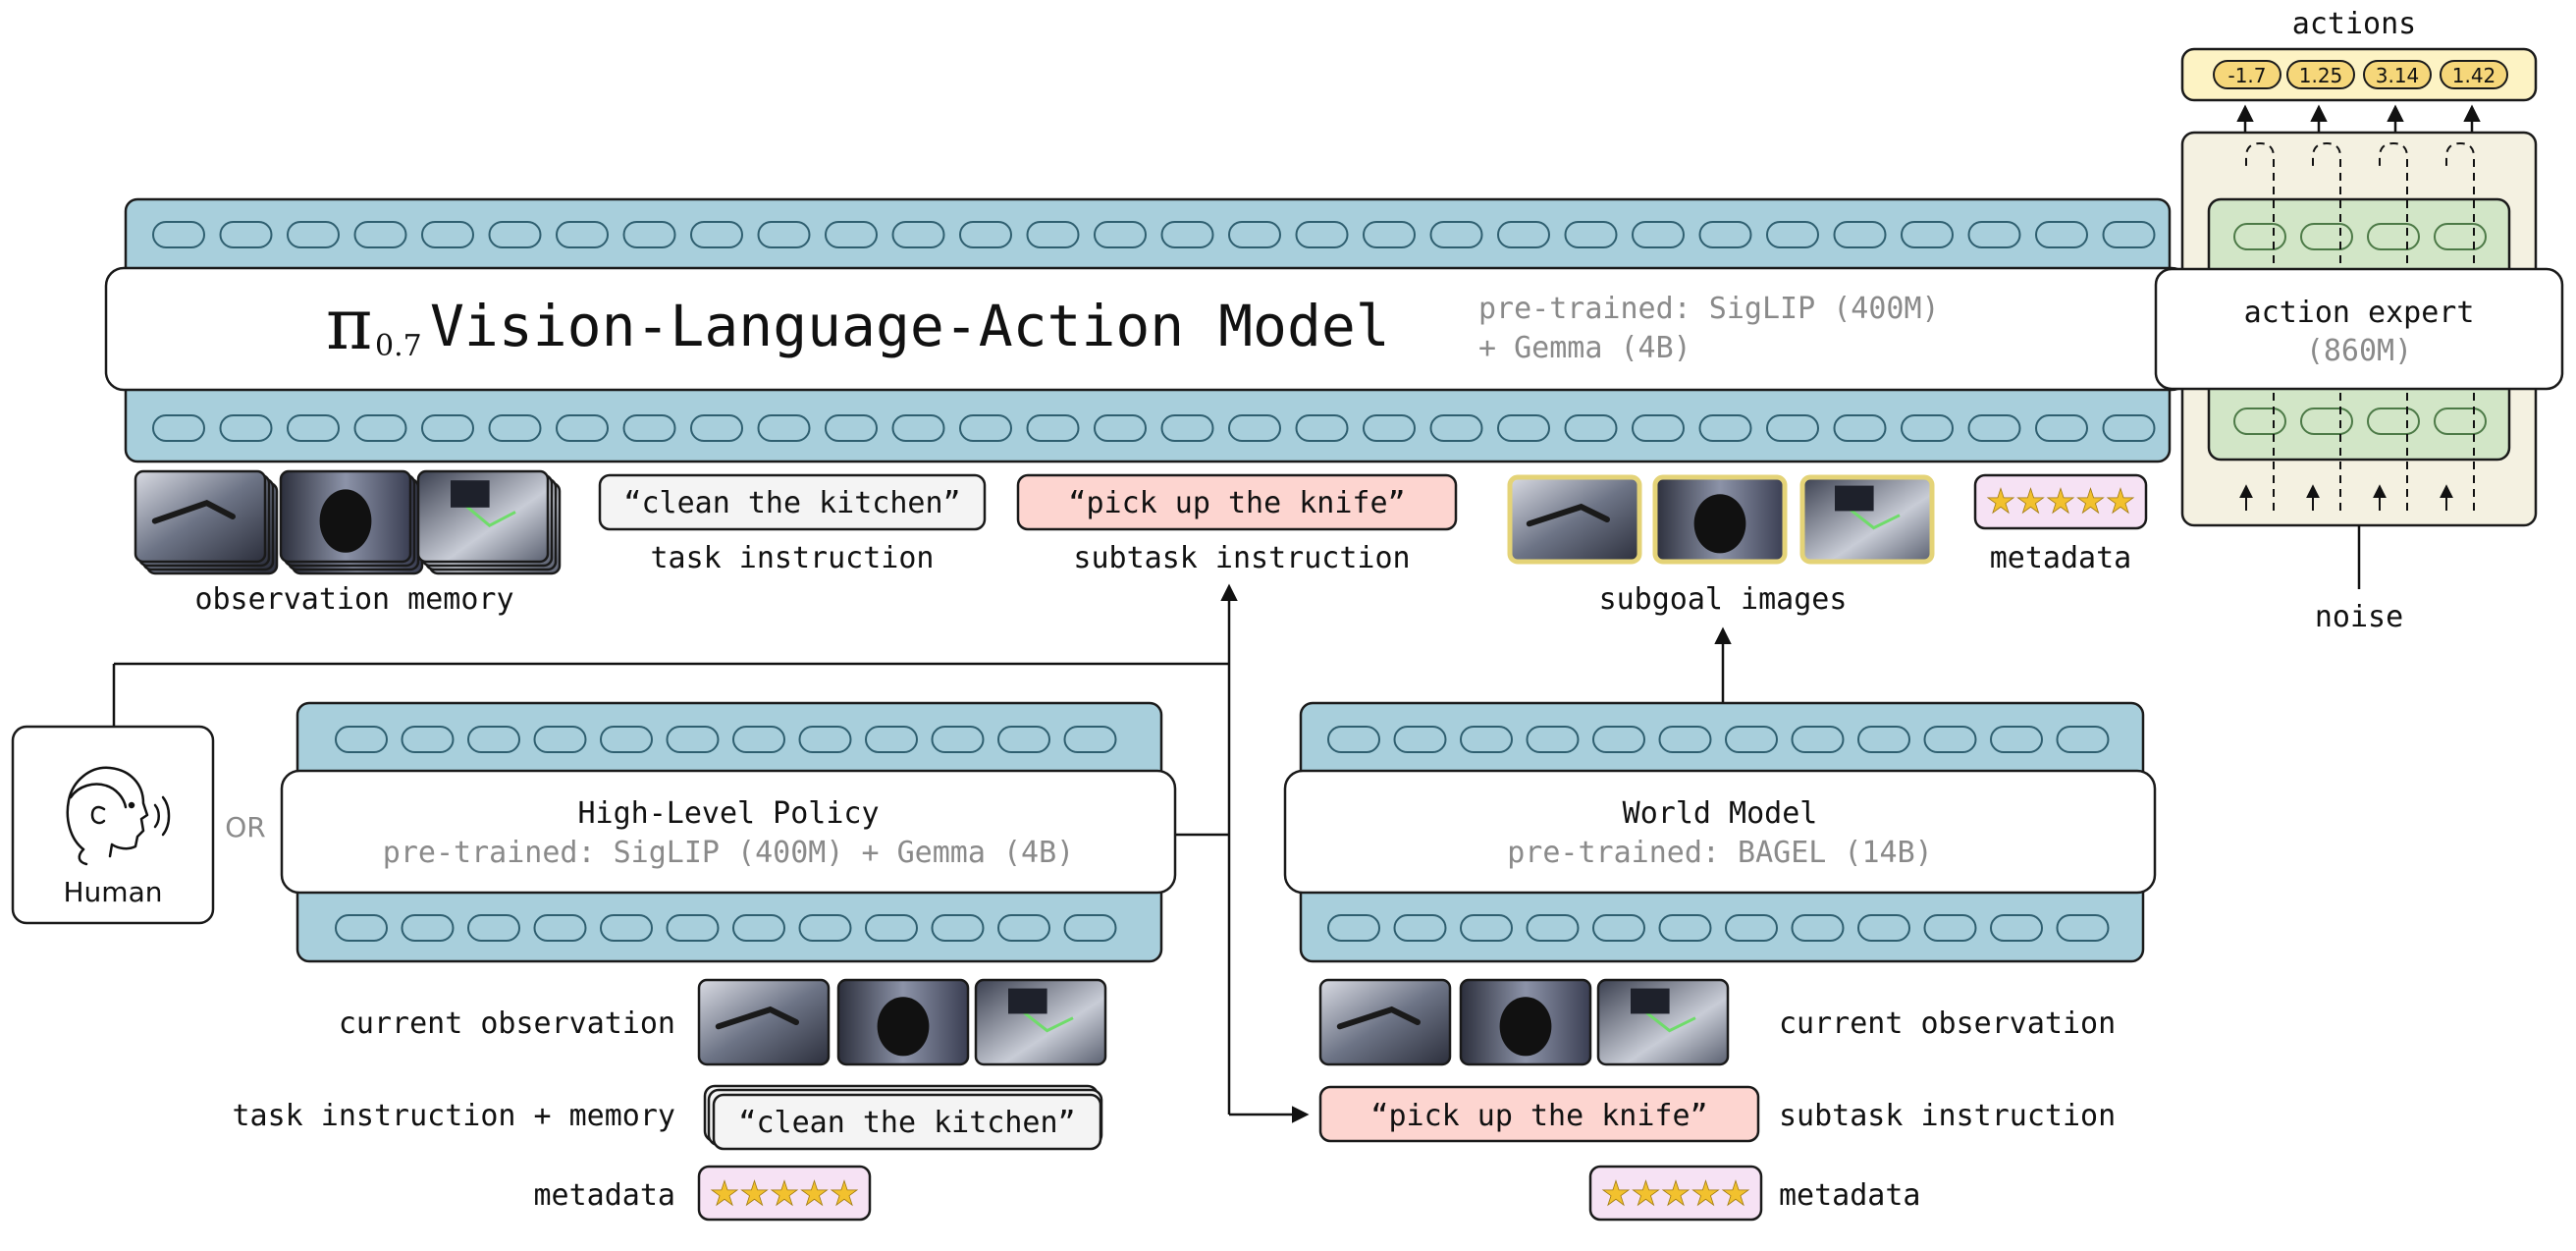  Describe the element at coordinates (2061, 558) in the screenshot. I see `metadata-label: metadata` at that location.